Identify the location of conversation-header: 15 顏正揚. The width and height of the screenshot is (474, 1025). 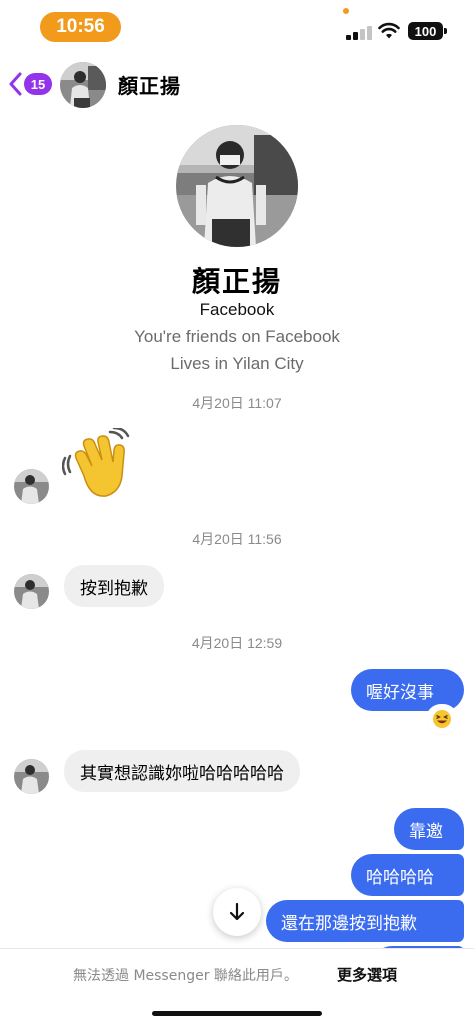
(237, 85).